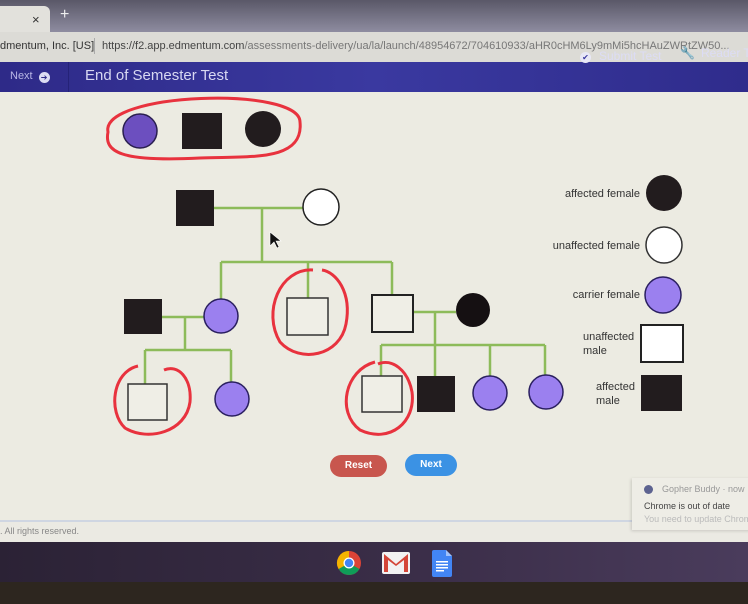 This screenshot has height=604, width=748. What do you see at coordinates (661, 393) in the screenshot?
I see `legend-affected-male-symbol` at bounding box center [661, 393].